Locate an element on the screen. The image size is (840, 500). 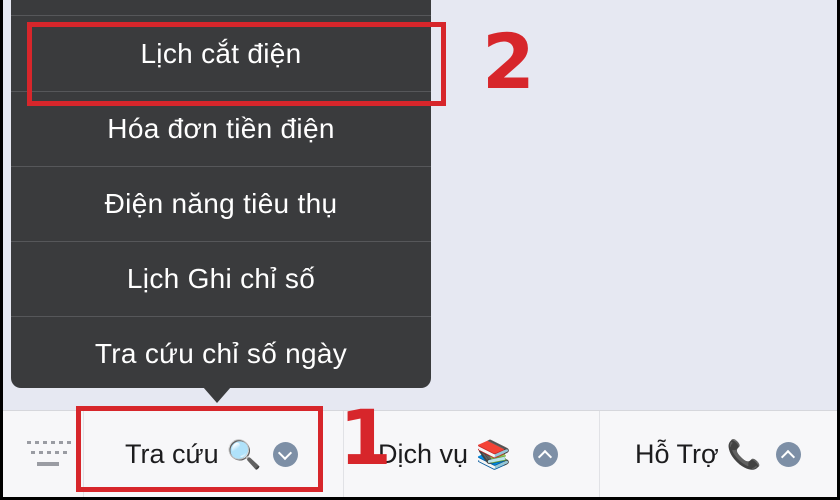
books-icon: 📚 is located at coordinates (493, 454).